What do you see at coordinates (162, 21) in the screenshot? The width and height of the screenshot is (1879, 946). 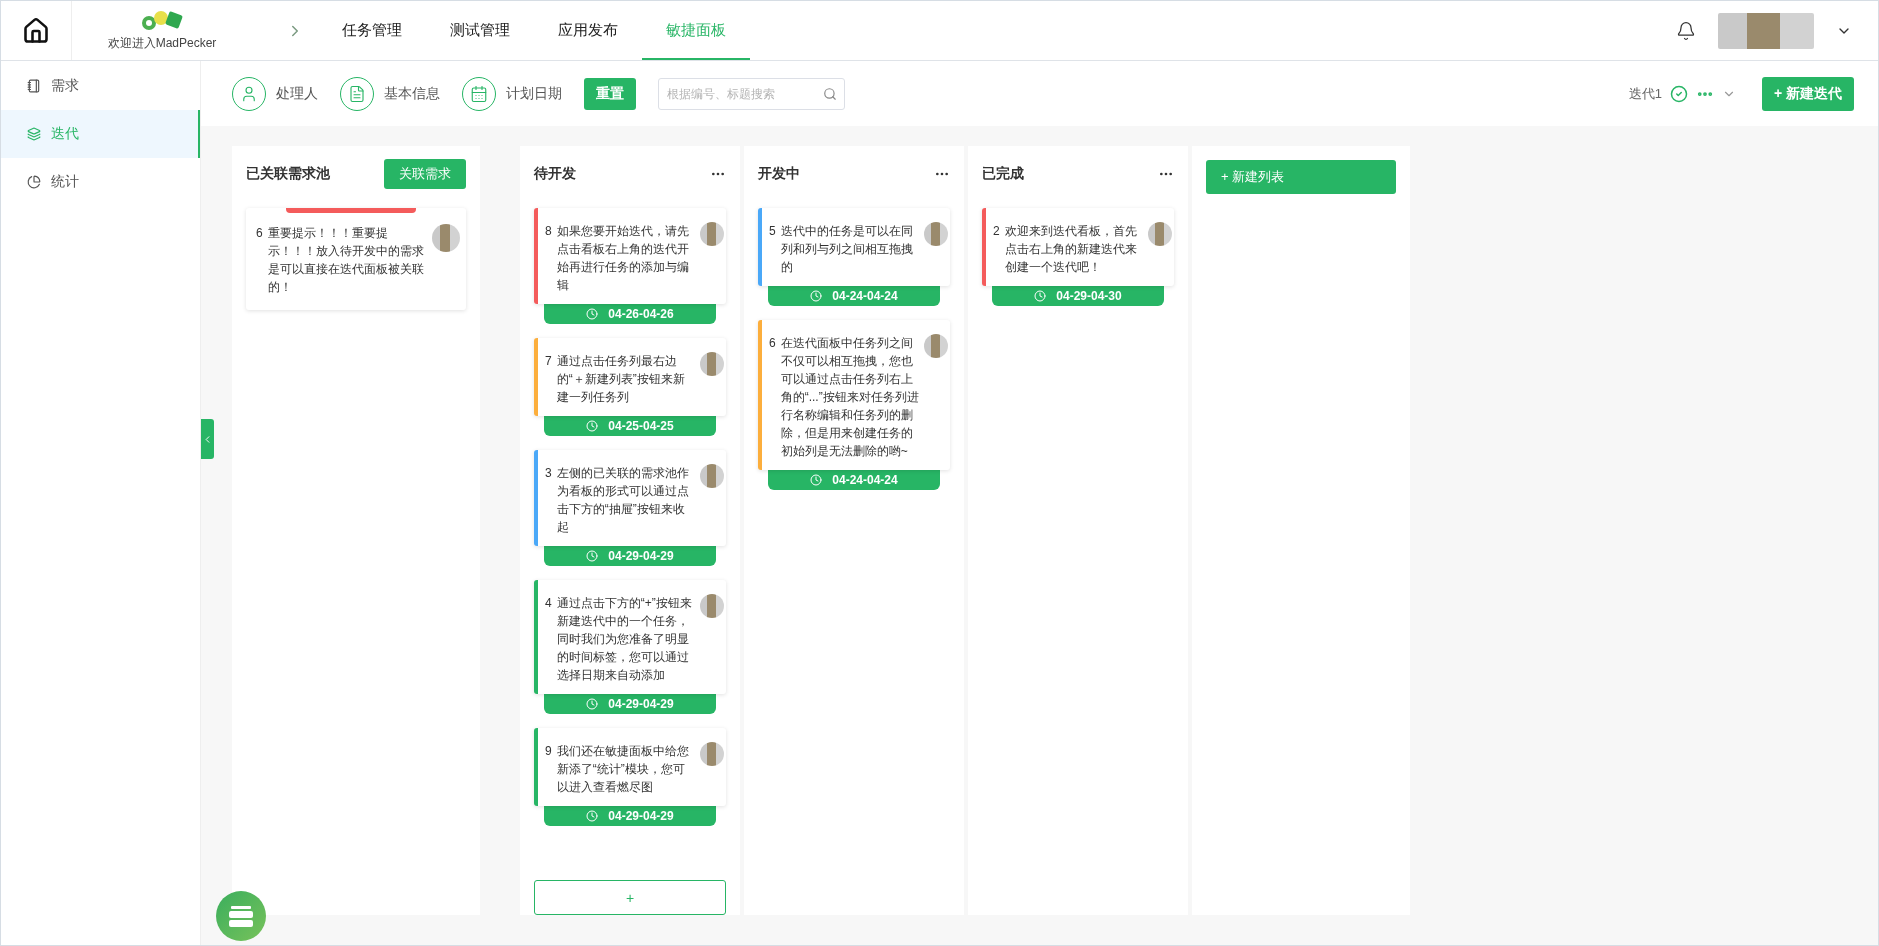 I see `logo-icon` at bounding box center [162, 21].